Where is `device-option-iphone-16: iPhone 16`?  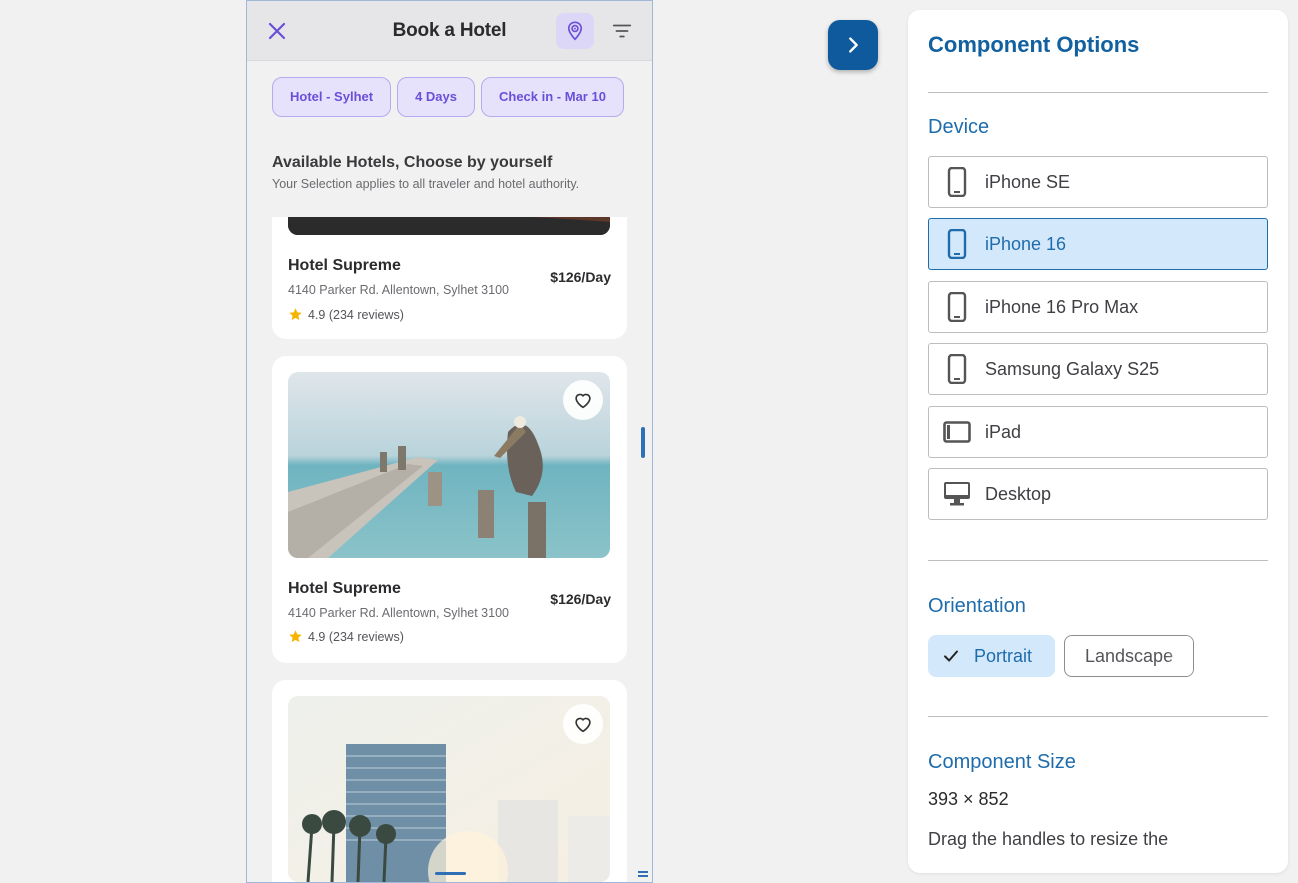
device-option-iphone-16: iPhone 16 is located at coordinates (1098, 244).